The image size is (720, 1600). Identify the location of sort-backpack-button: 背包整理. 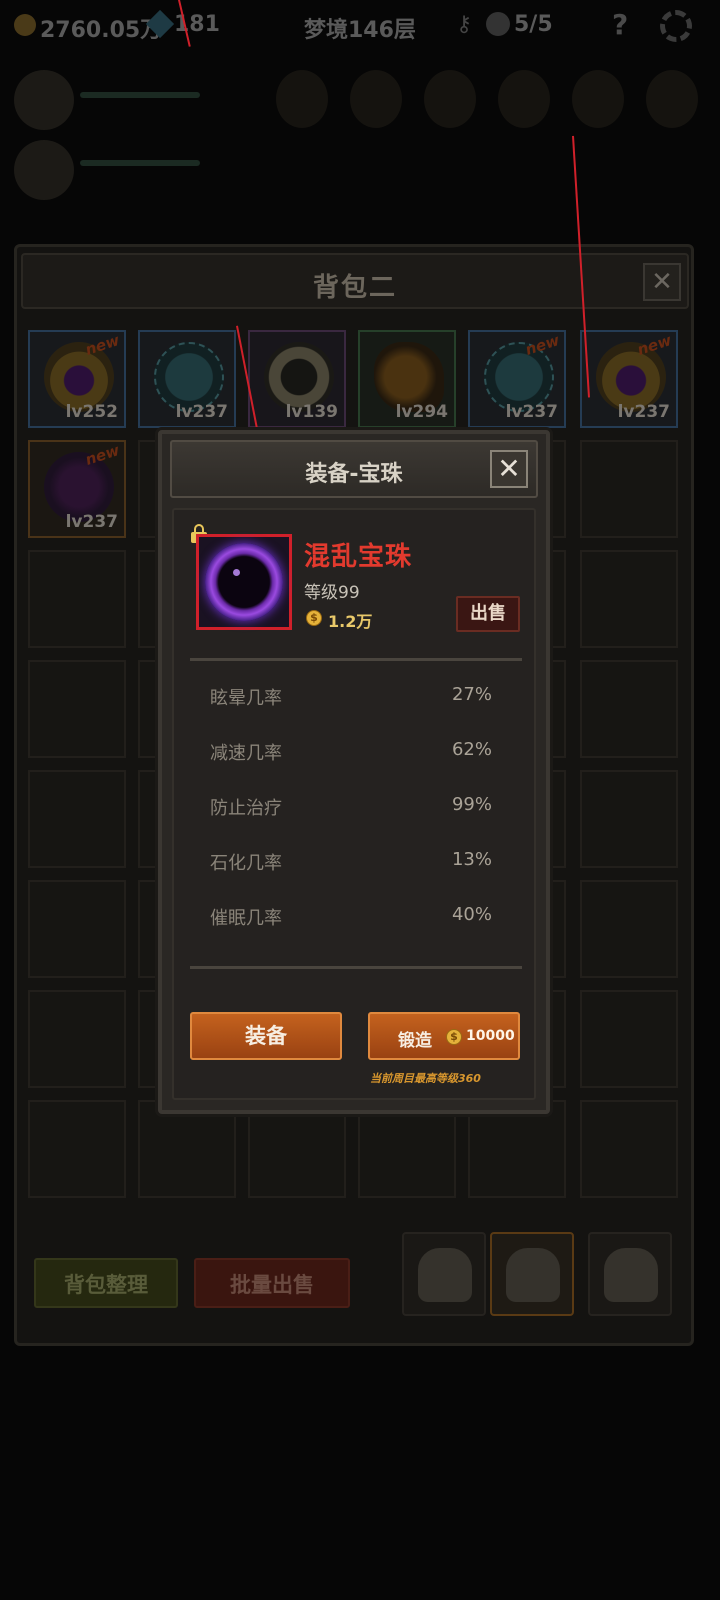
(106, 1283).